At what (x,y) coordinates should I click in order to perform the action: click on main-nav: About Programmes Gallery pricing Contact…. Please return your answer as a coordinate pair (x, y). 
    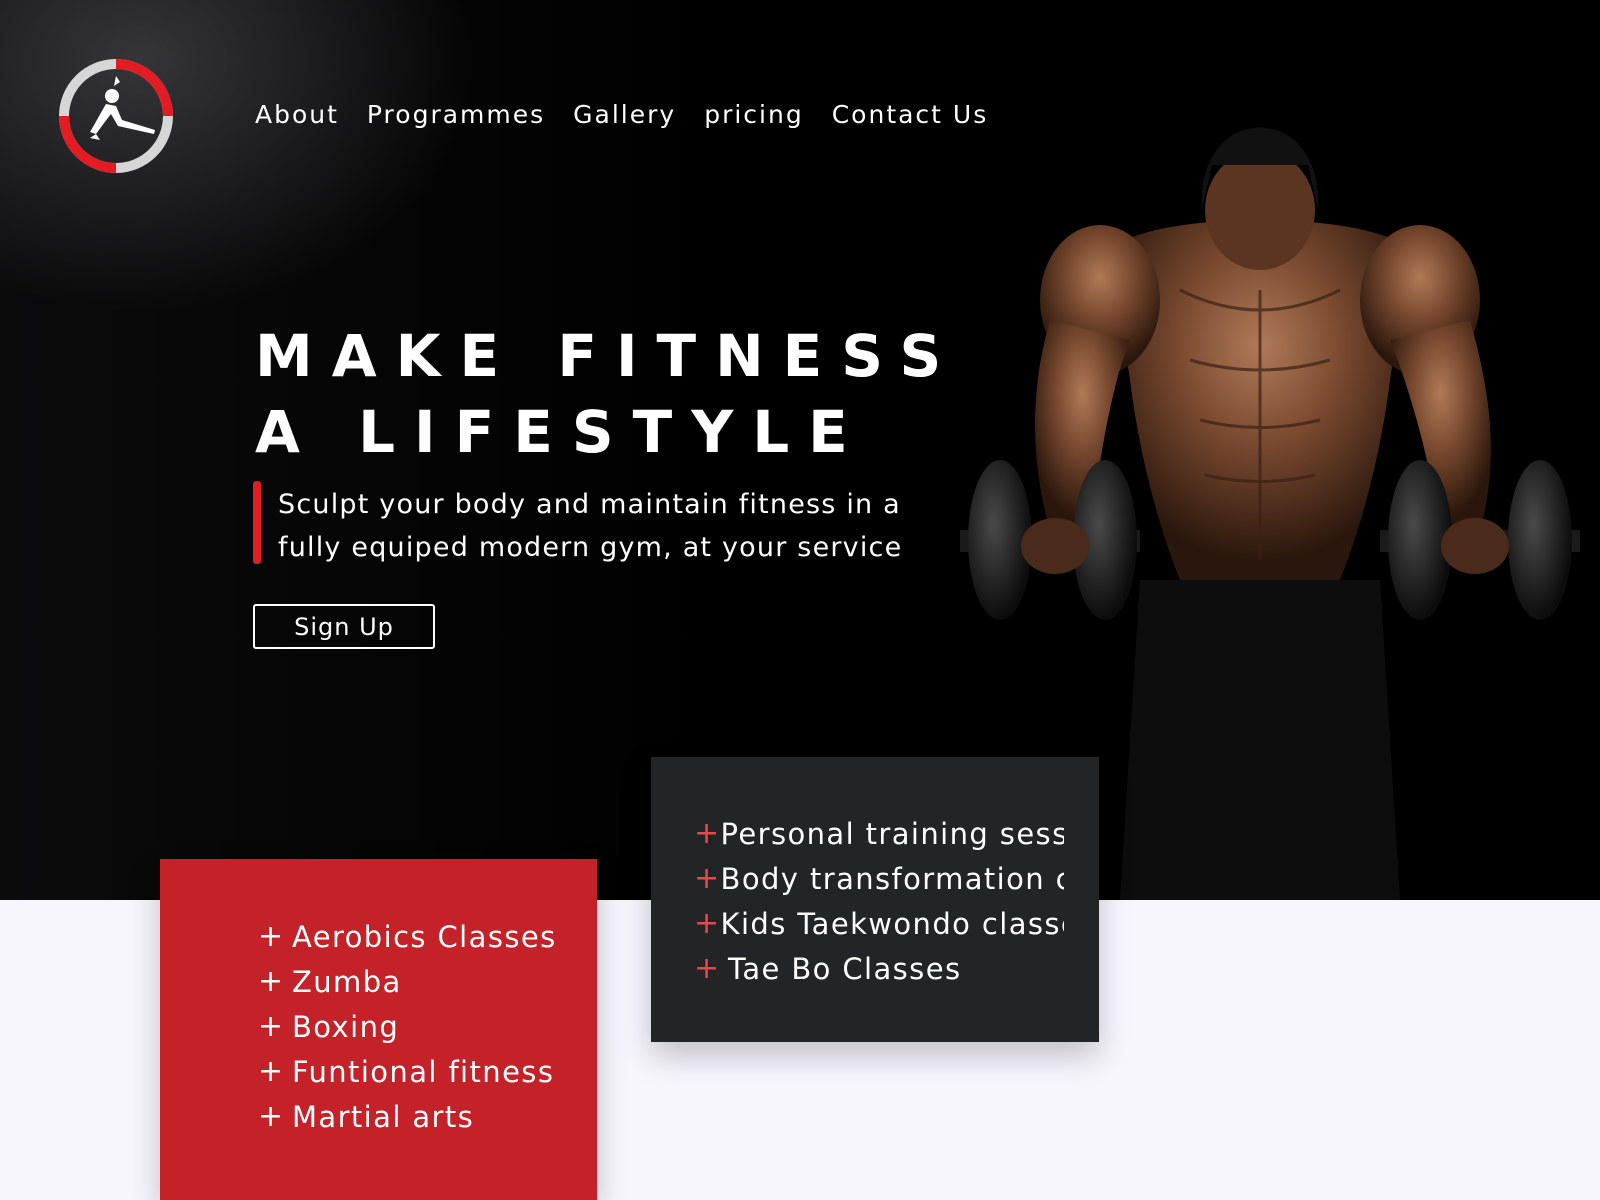
    Looking at the image, I should click on (621, 114).